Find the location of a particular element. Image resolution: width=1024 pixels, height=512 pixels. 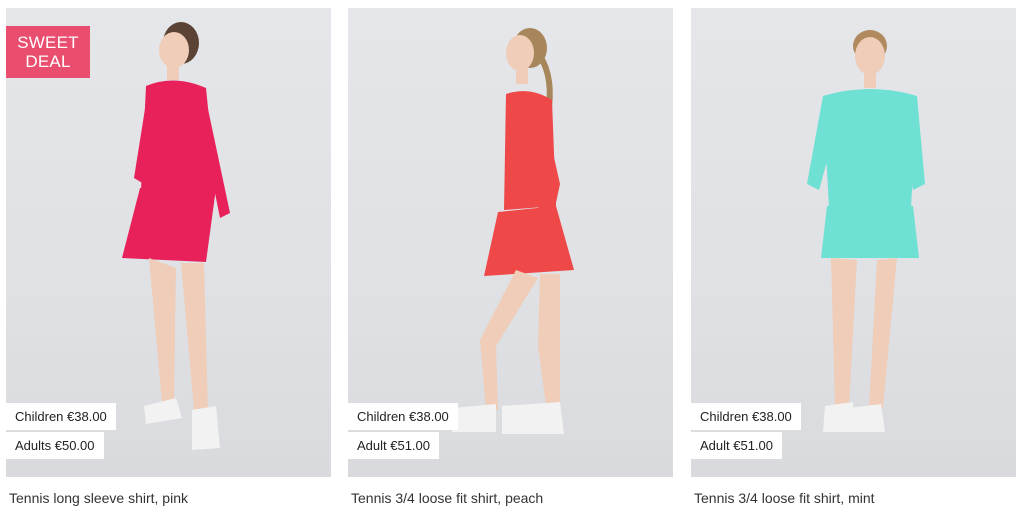

badge-line-2: DEAL is located at coordinates (48, 61).